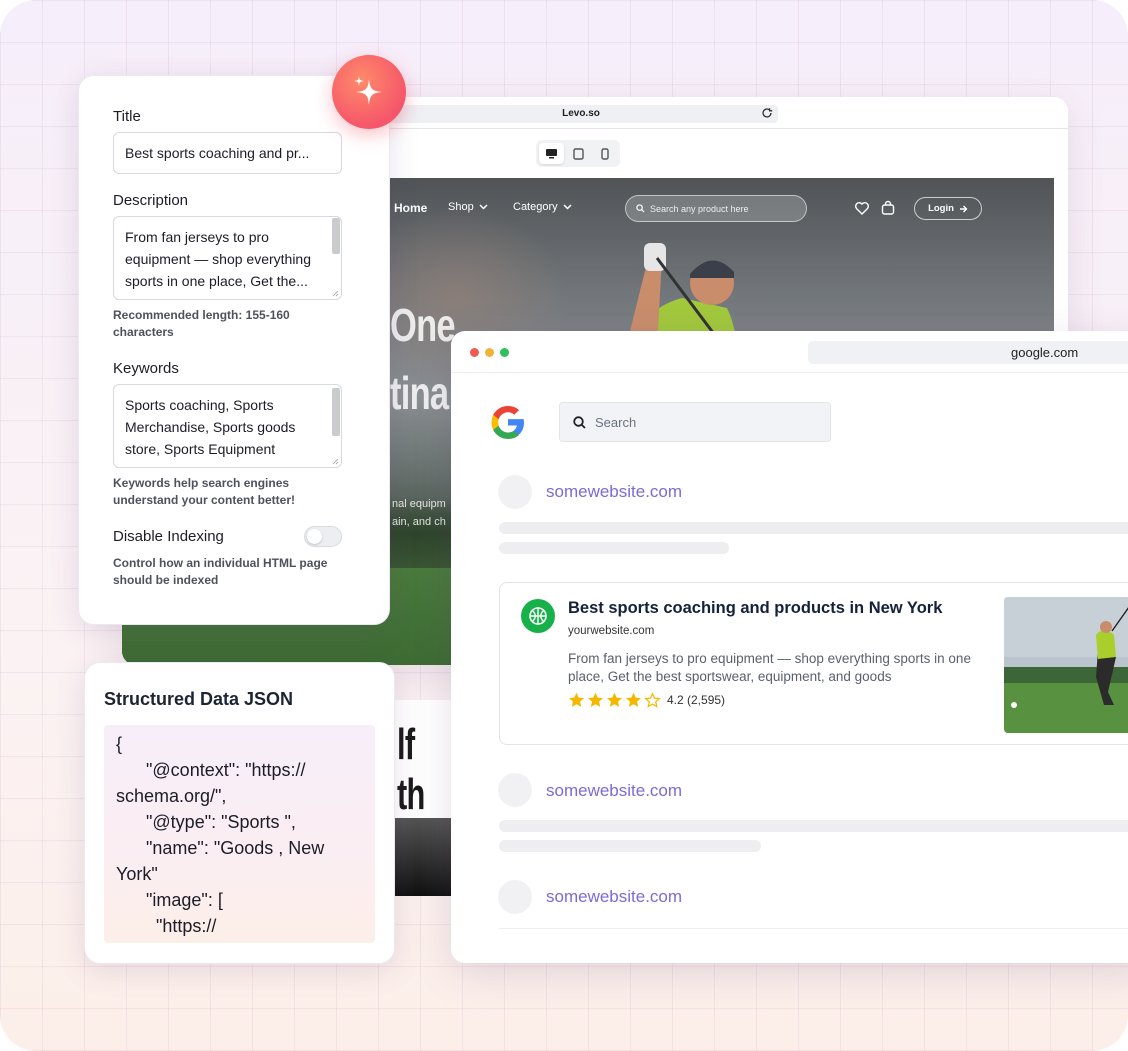  Describe the element at coordinates (199, 699) in the screenshot. I see `structured-data-title: Structured Data JSON` at that location.